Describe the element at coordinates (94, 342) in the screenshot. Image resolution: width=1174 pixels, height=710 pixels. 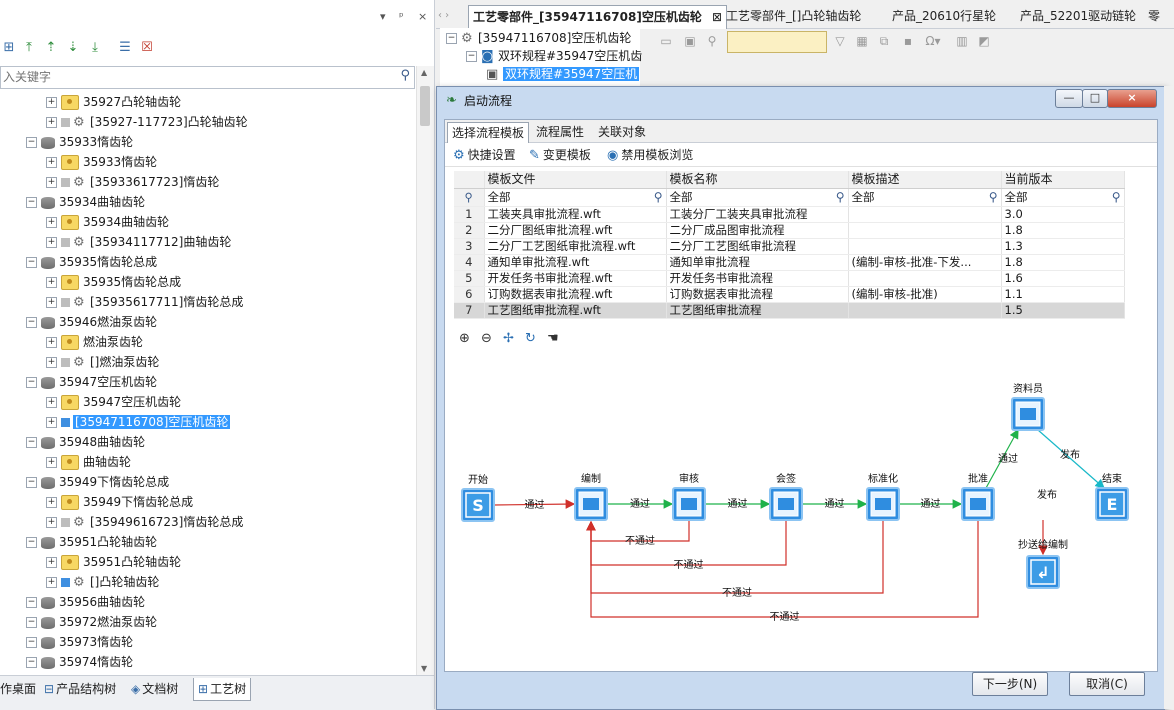
I see `tree-item: + 燃油泵齿轮` at that location.